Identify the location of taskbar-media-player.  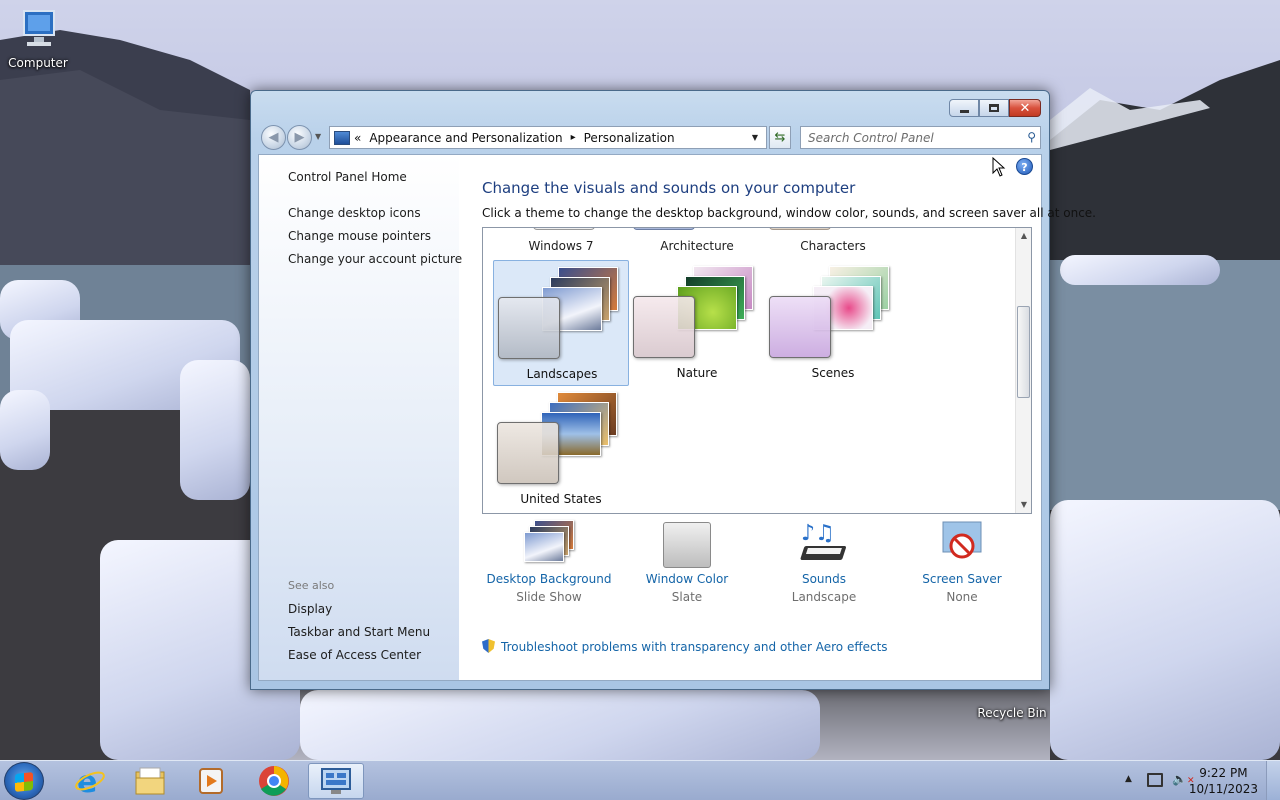
(211, 781).